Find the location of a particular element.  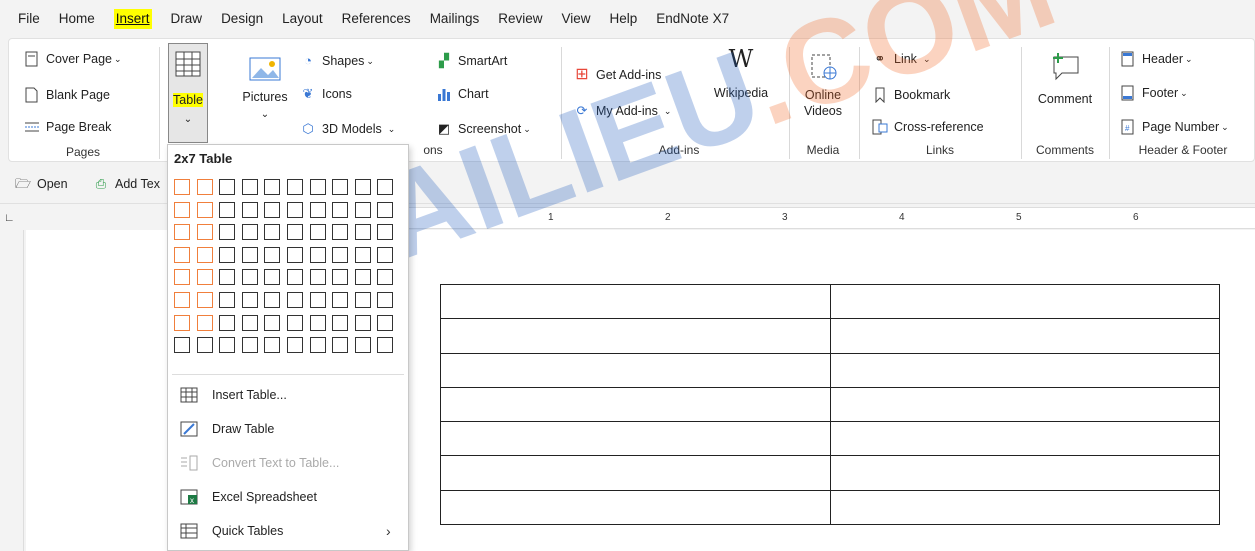

draw-table-item: Draw Table is located at coordinates (227, 429).